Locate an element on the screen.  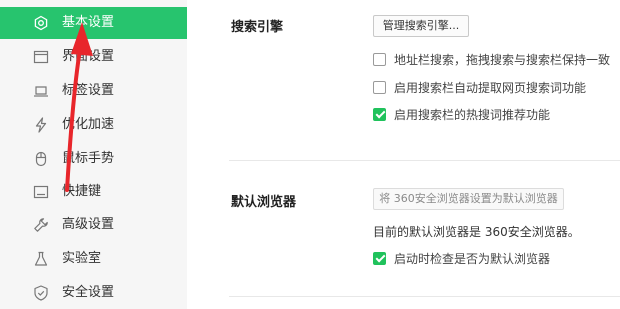
sidebar-item-label: 界面设置 is located at coordinates (88, 56).